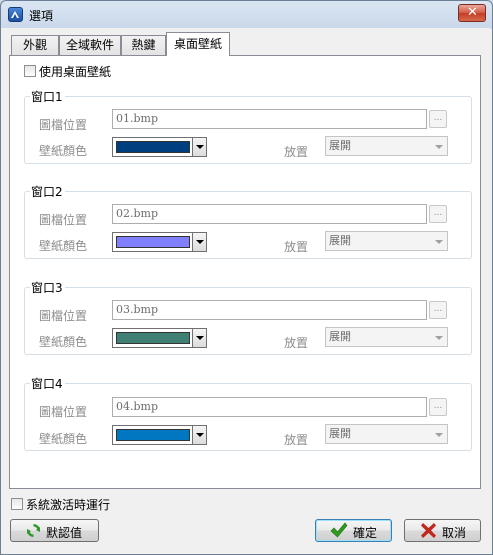  I want to click on defaults-button: 默認值, so click(54, 530).